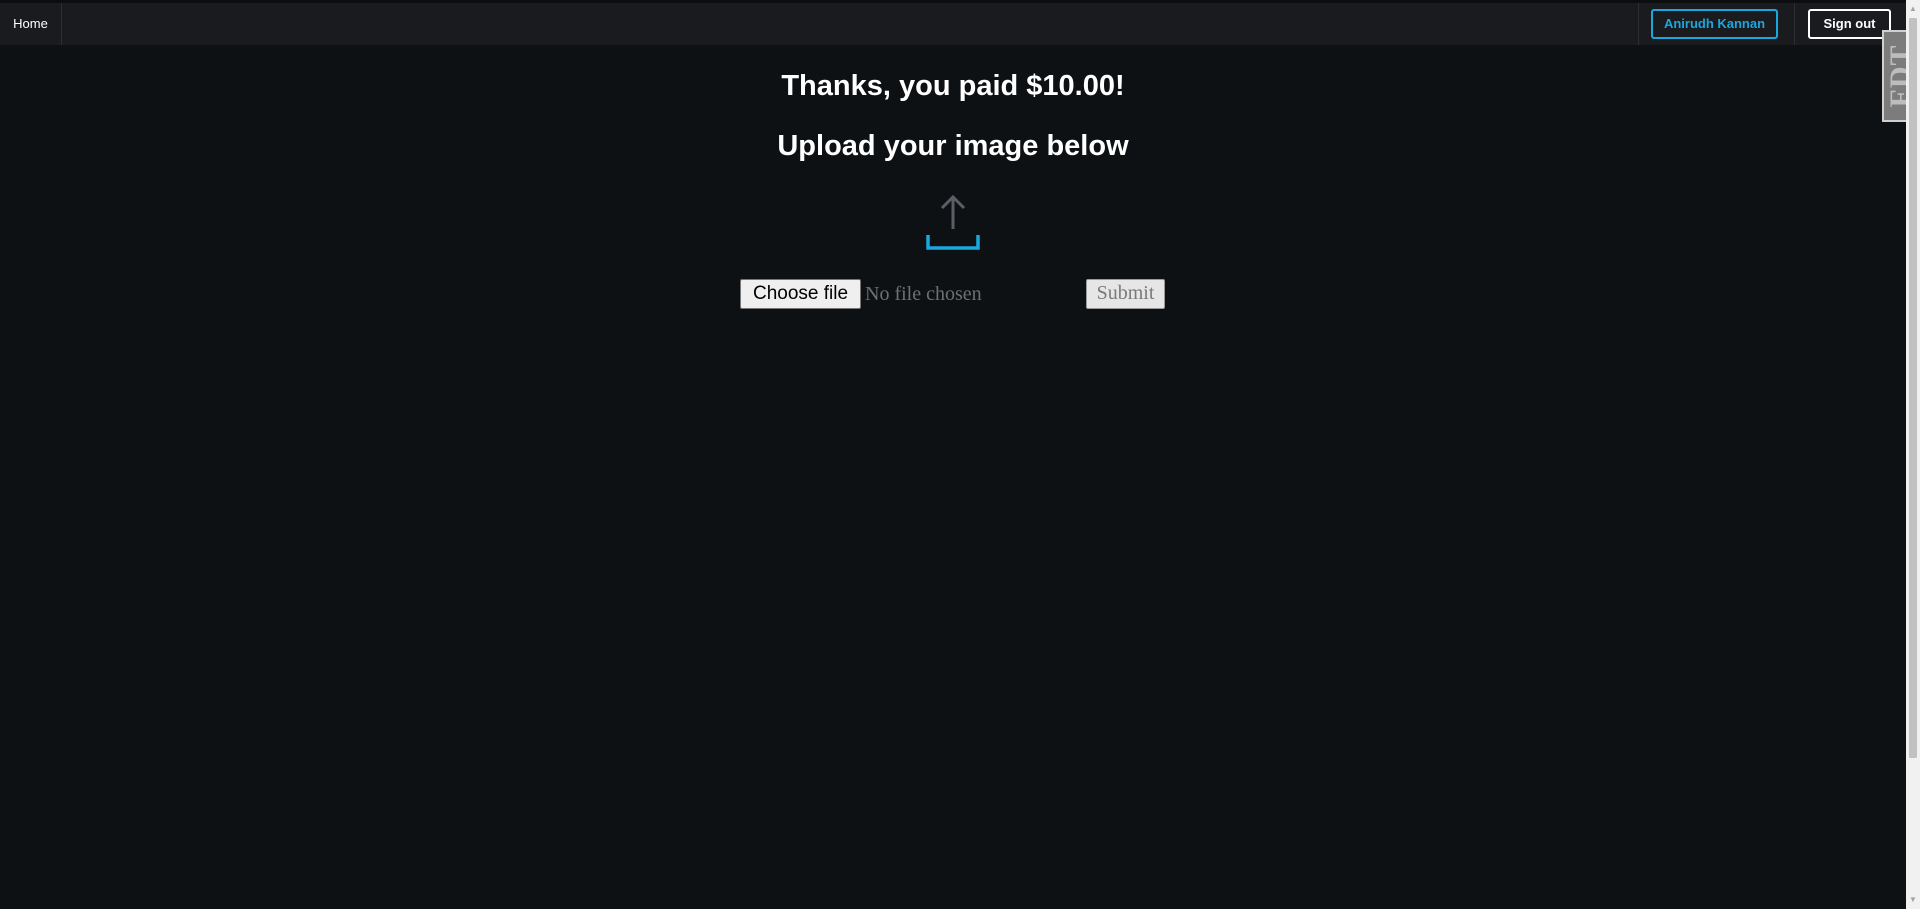 The image size is (1920, 909). Describe the element at coordinates (953, 22) in the screenshot. I see `top-navbar: Home Anirudh Kannan Sign out` at that location.